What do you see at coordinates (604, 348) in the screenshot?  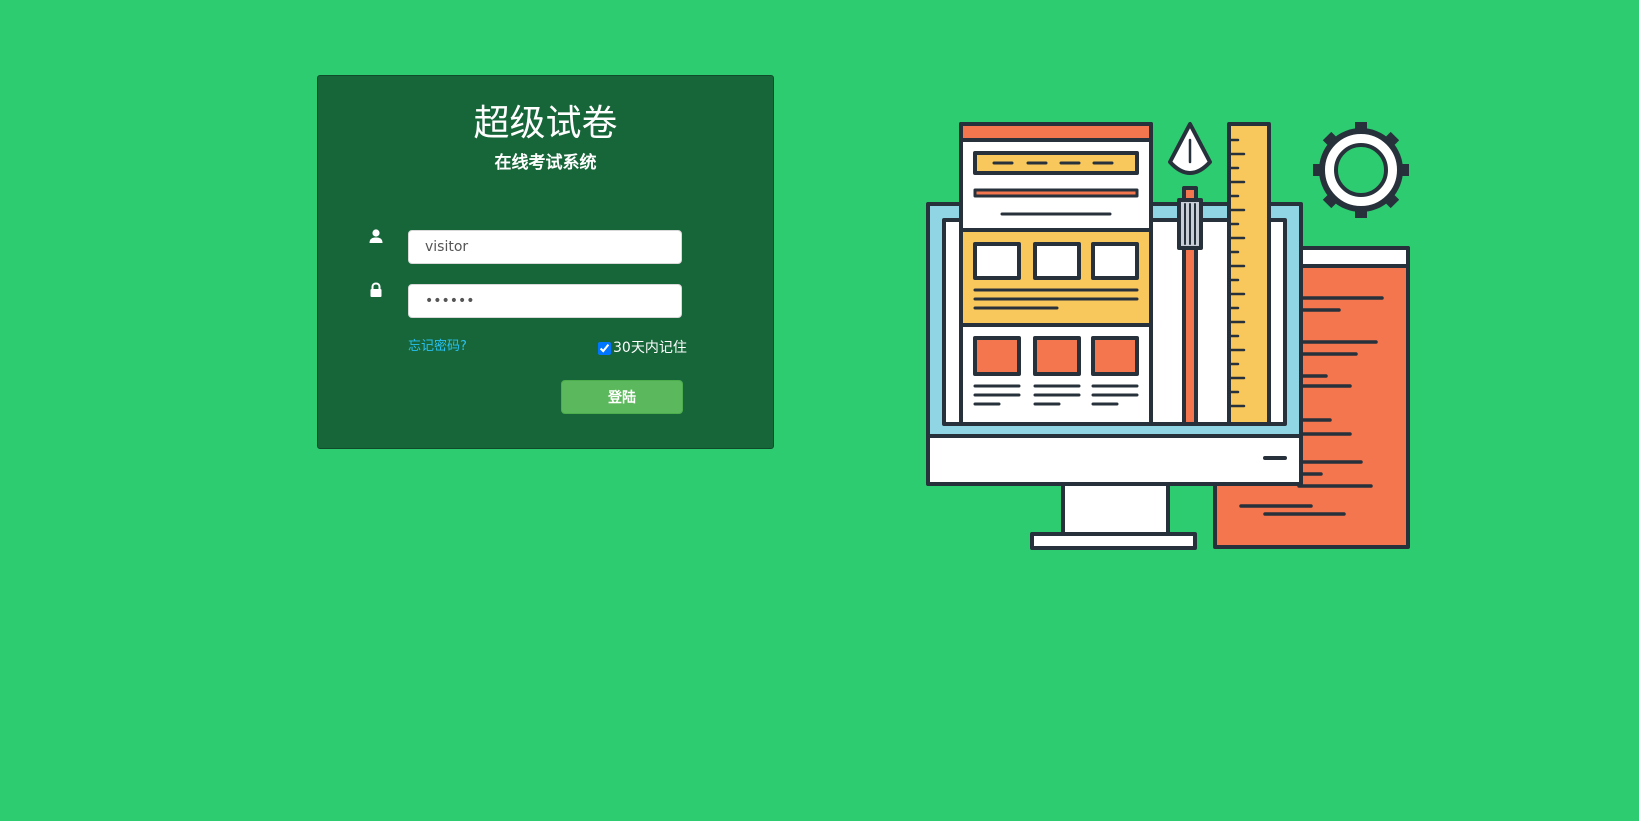 I see `remember-checkbox` at bounding box center [604, 348].